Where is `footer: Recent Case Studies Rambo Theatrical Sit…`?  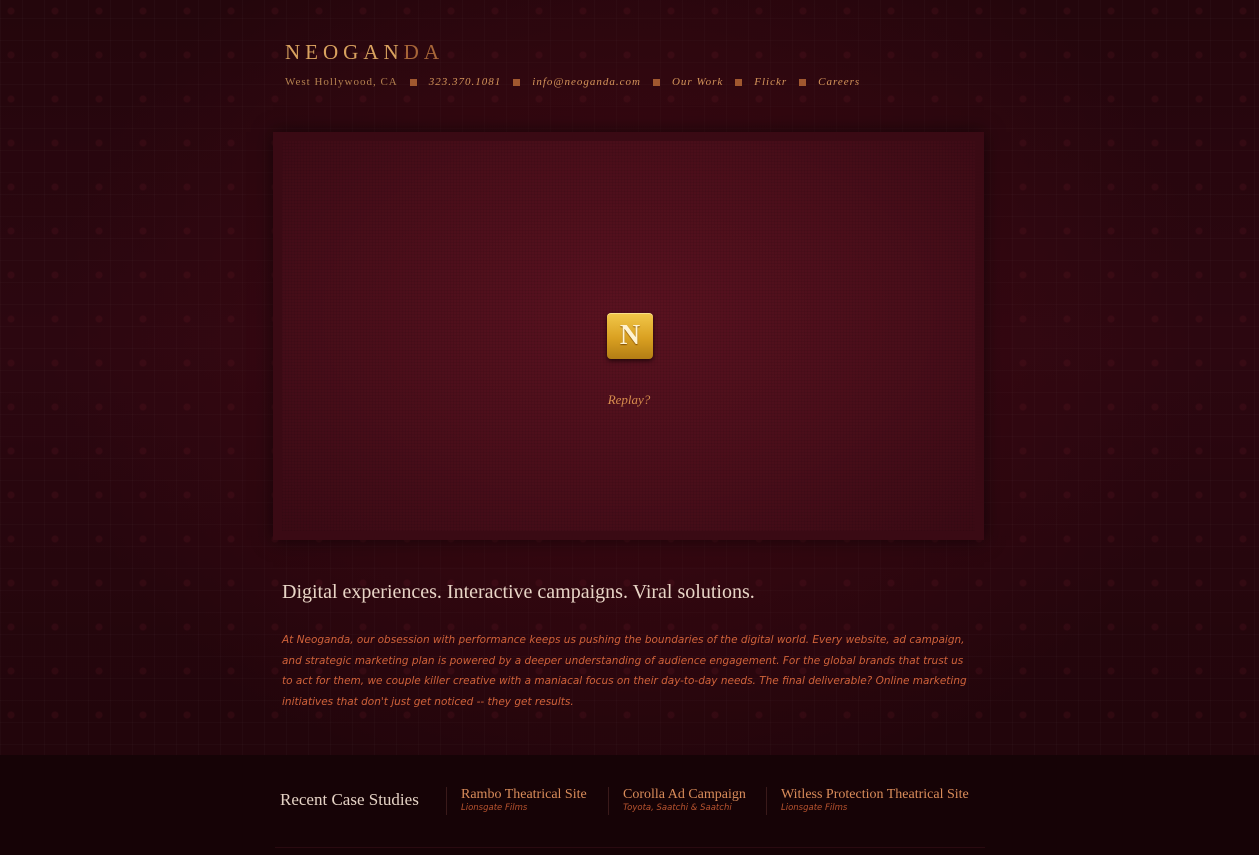 footer: Recent Case Studies Rambo Theatrical Sit… is located at coordinates (629, 805).